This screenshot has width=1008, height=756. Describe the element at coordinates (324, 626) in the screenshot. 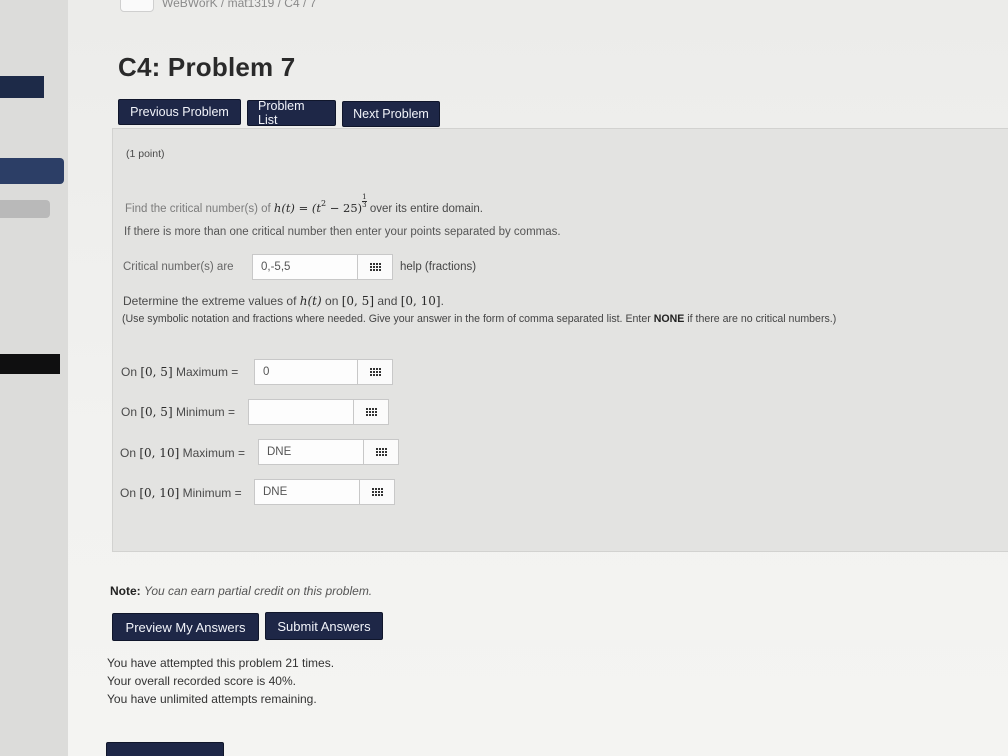

I see `submit-answers-button: Submit Answers` at that location.